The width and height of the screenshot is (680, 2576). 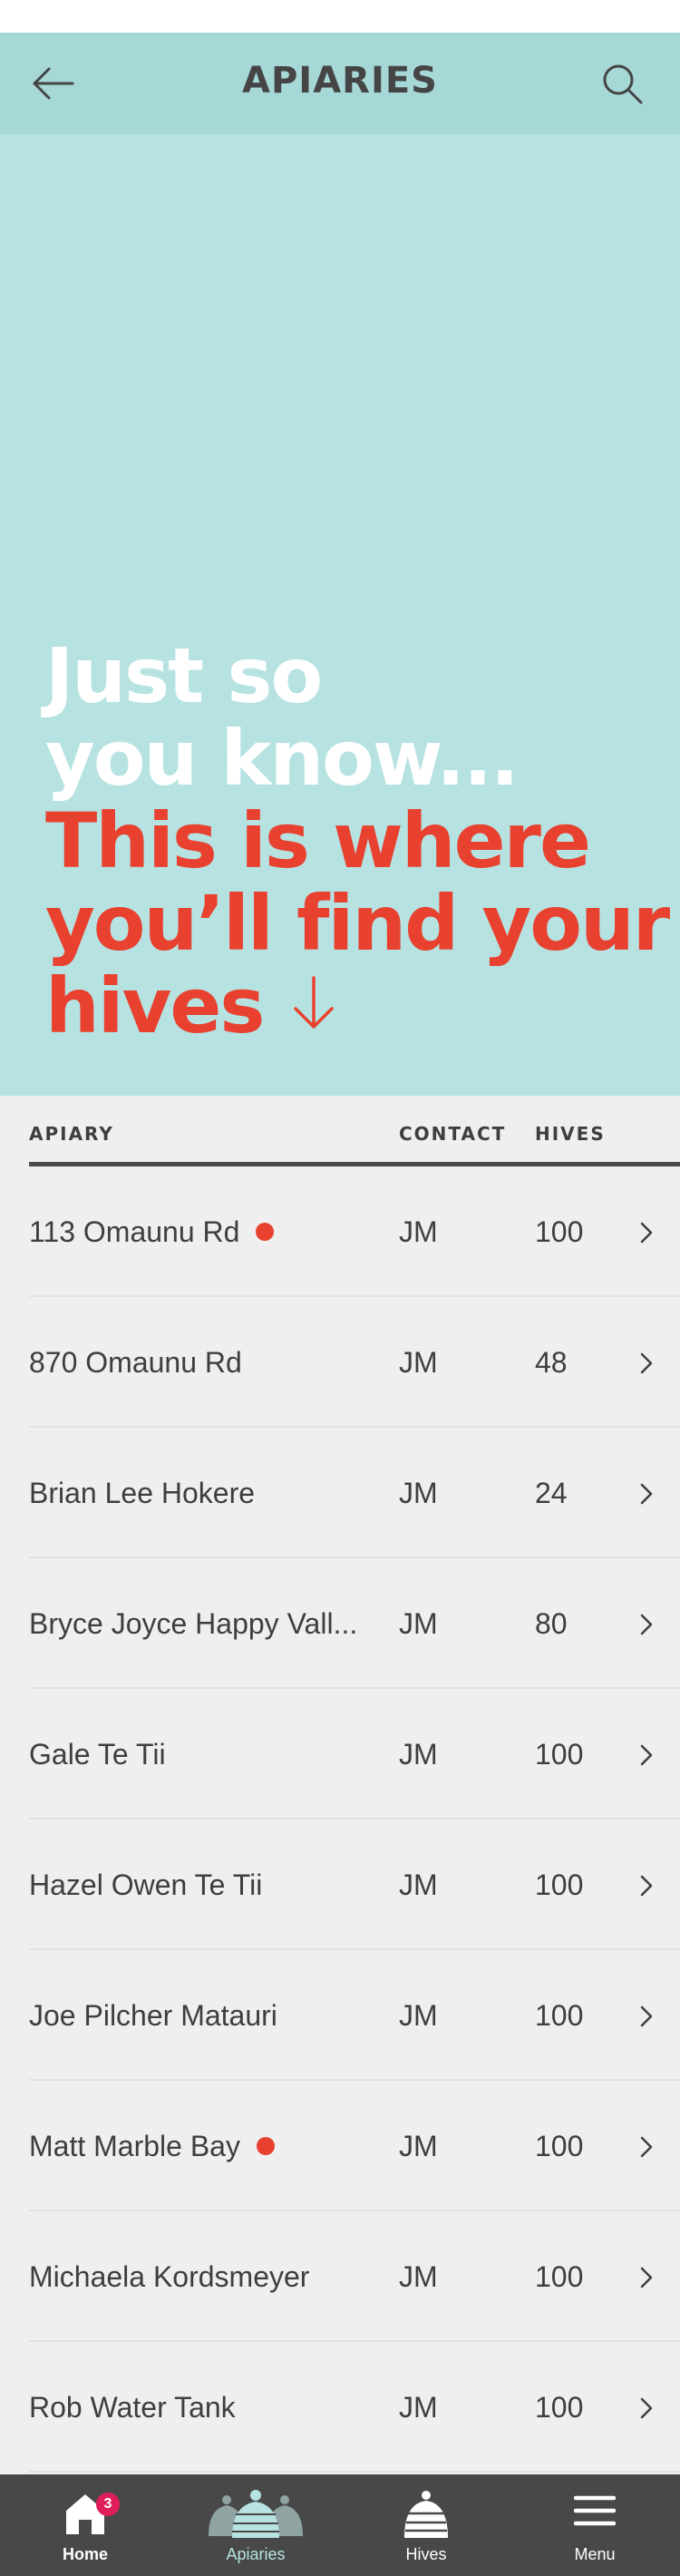 I want to click on tab-home-label: Home, so click(x=85, y=2554).